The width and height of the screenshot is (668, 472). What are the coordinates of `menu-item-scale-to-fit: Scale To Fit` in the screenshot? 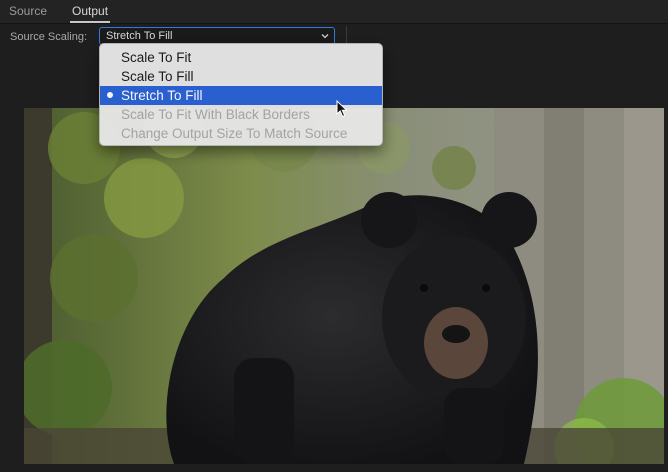 It's located at (241, 57).